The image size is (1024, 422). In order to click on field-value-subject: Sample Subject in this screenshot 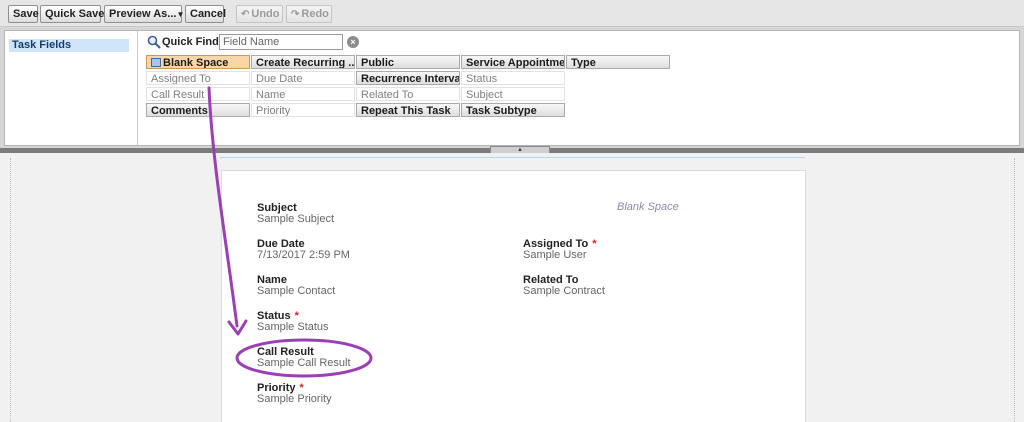, I will do `click(296, 219)`.